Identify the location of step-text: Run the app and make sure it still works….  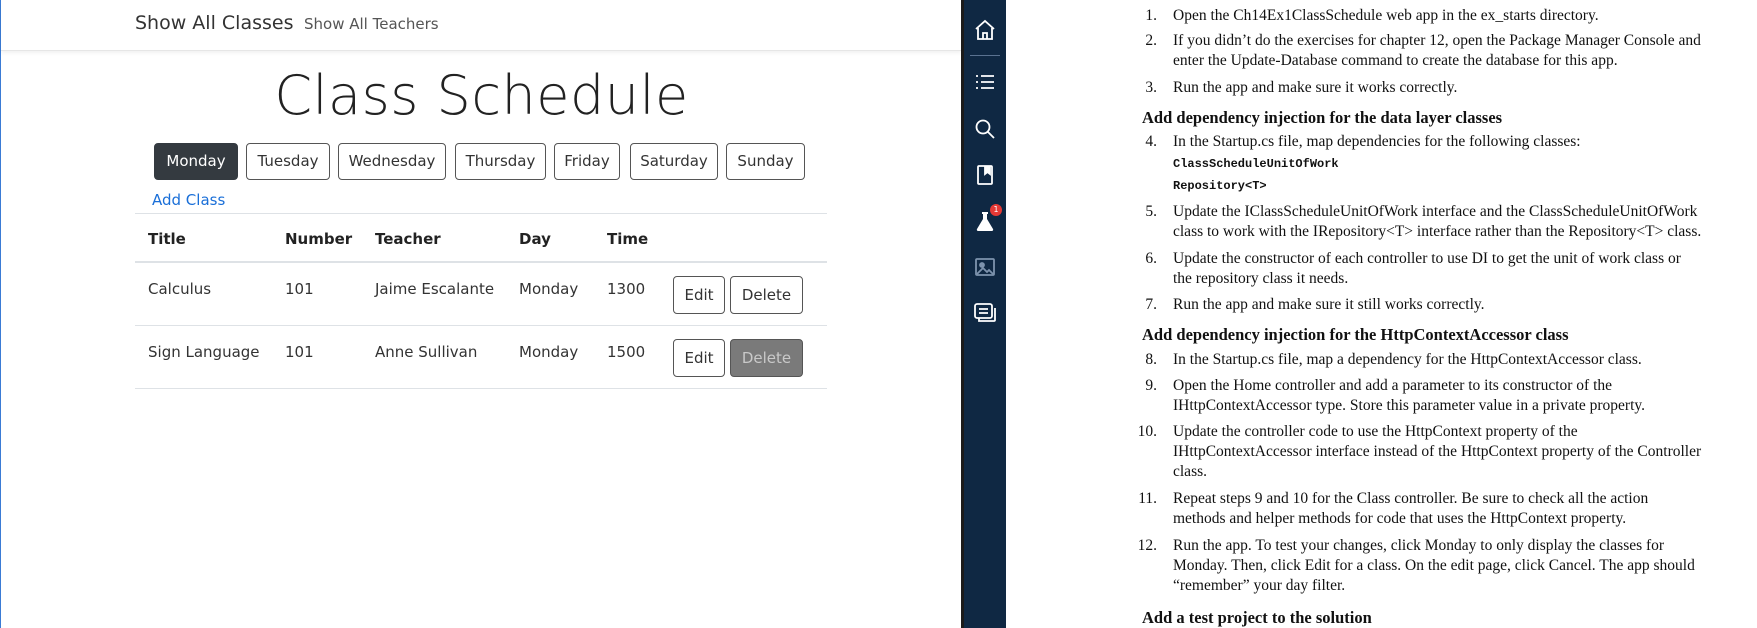
(1329, 304).